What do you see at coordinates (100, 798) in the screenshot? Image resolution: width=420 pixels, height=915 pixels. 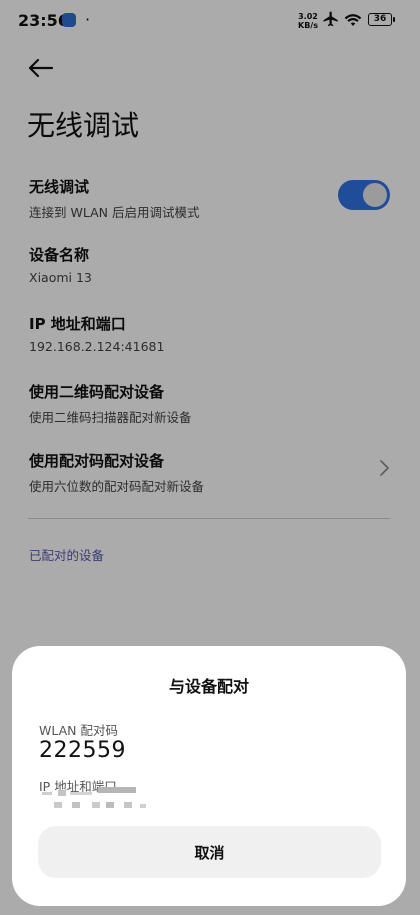 I see `redacted-ip-value` at bounding box center [100, 798].